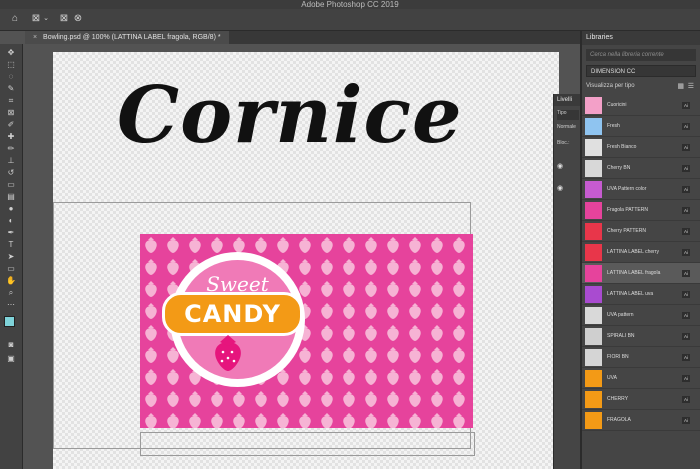  Describe the element at coordinates (627, 189) in the screenshot. I see `library-item-name: UVA Pattern color` at that location.